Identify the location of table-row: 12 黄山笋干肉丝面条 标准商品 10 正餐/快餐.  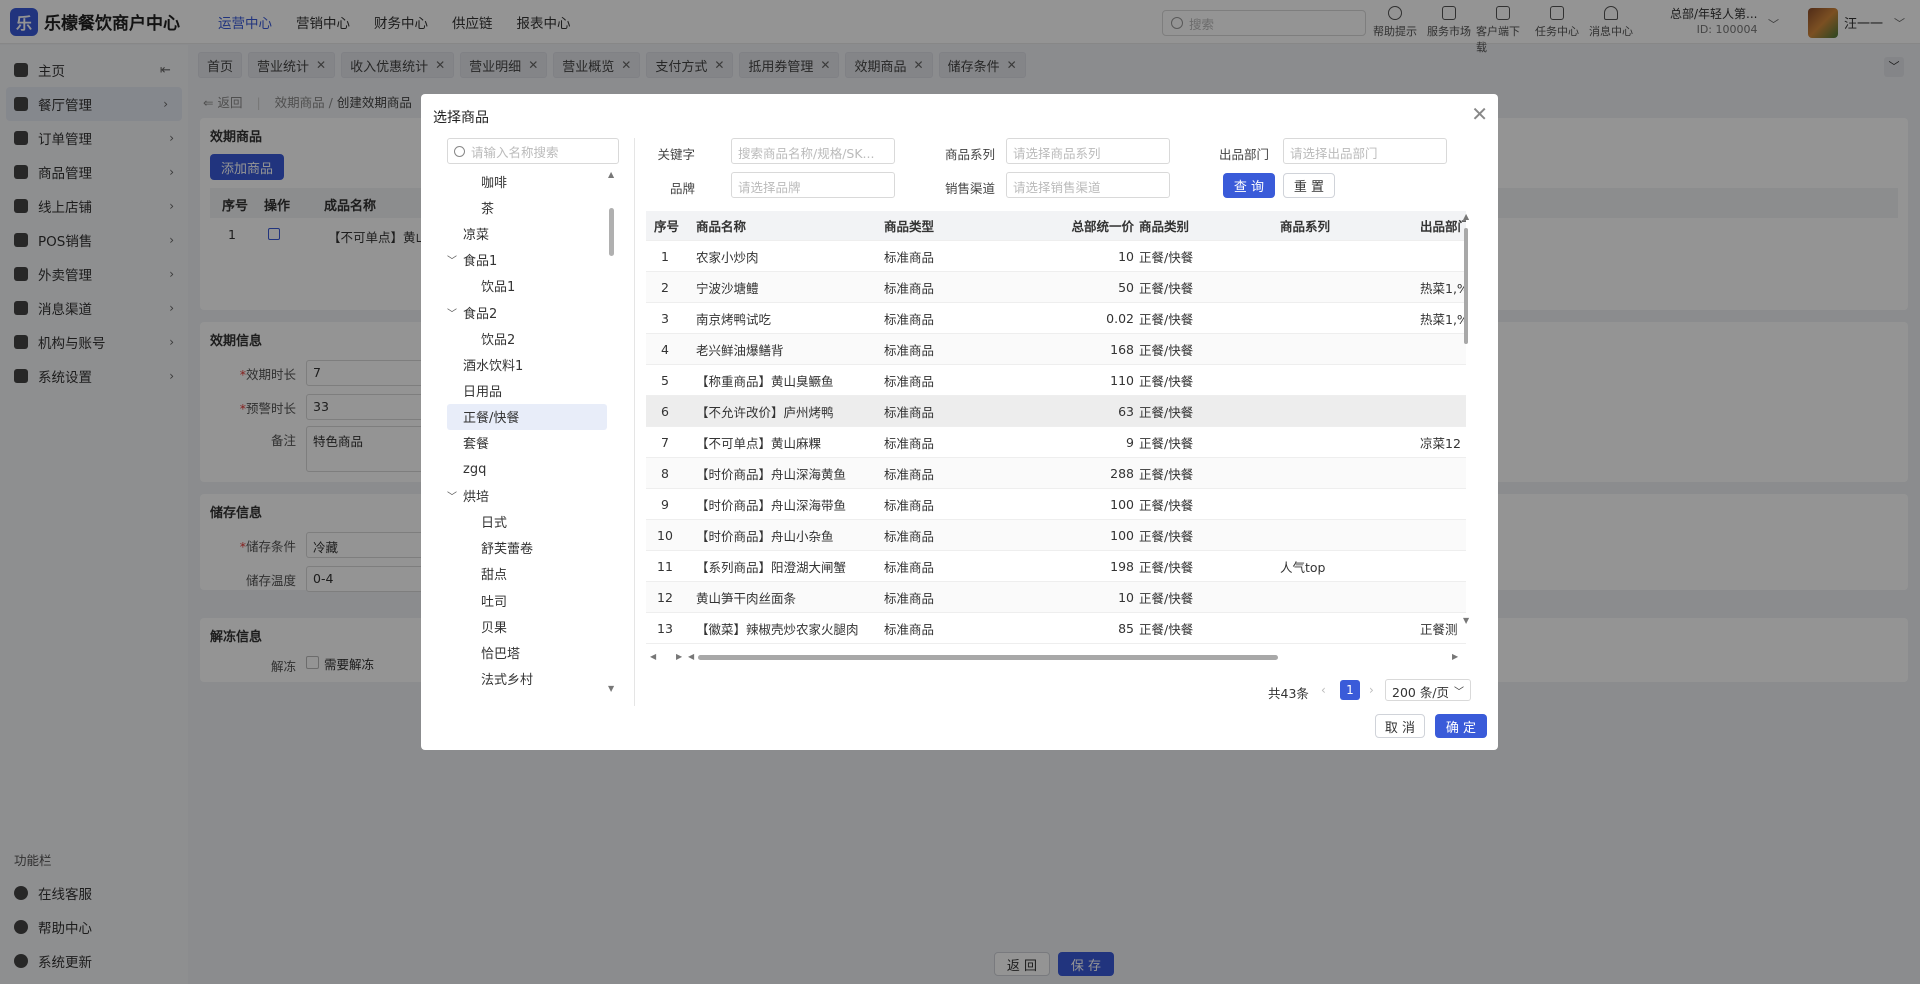
(1056, 597).